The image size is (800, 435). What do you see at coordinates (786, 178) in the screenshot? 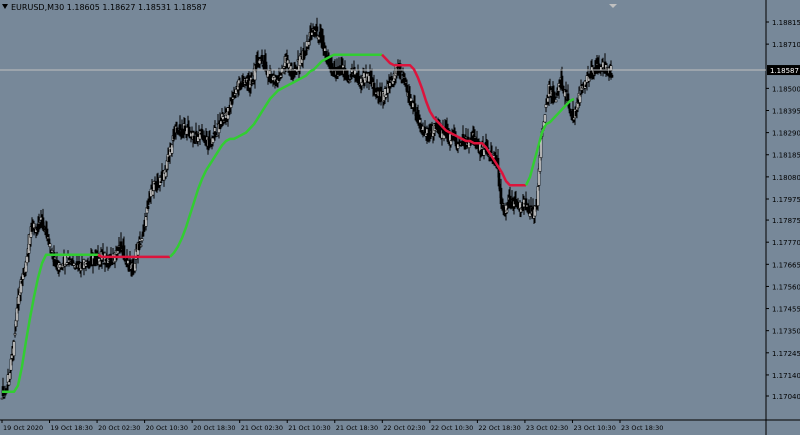
I see `y-tick-label: 1.18080` at bounding box center [786, 178].